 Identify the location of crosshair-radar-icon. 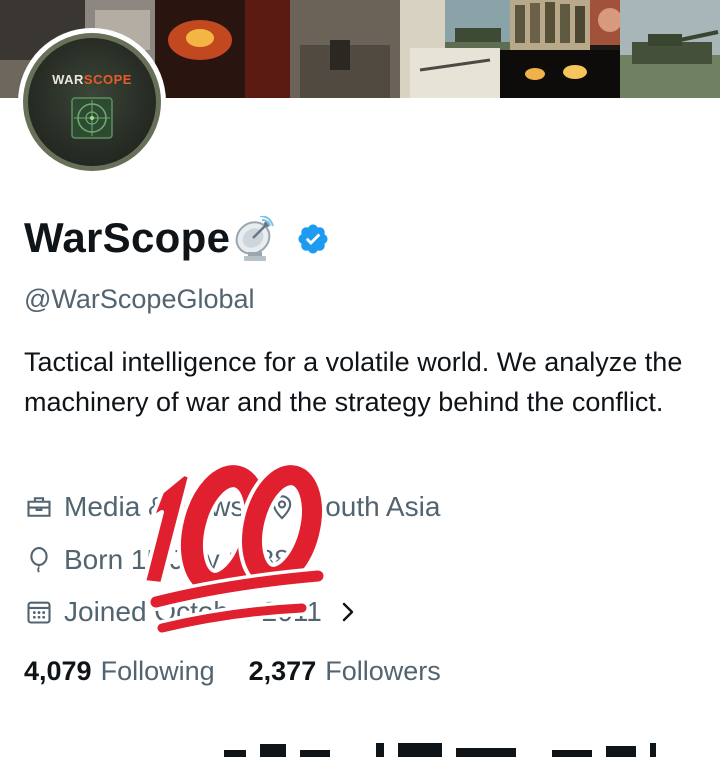
(92, 118).